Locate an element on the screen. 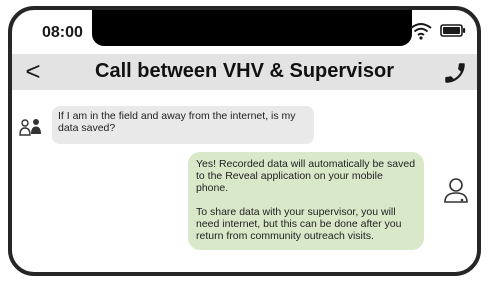 The width and height of the screenshot is (493, 286). person-icon is located at coordinates (456, 190).